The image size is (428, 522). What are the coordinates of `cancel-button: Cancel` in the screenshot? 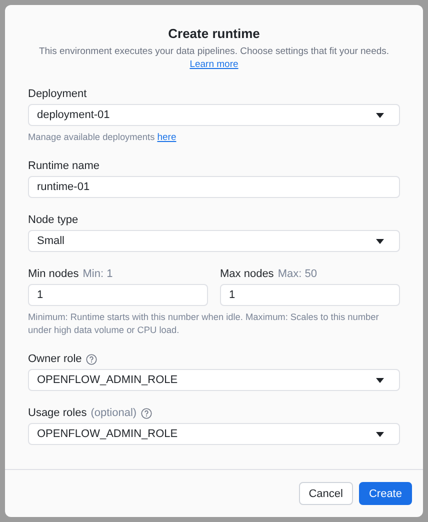 It's located at (325, 493).